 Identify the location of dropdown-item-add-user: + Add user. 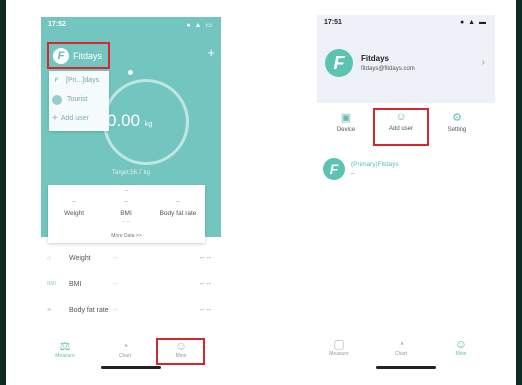
(79, 118).